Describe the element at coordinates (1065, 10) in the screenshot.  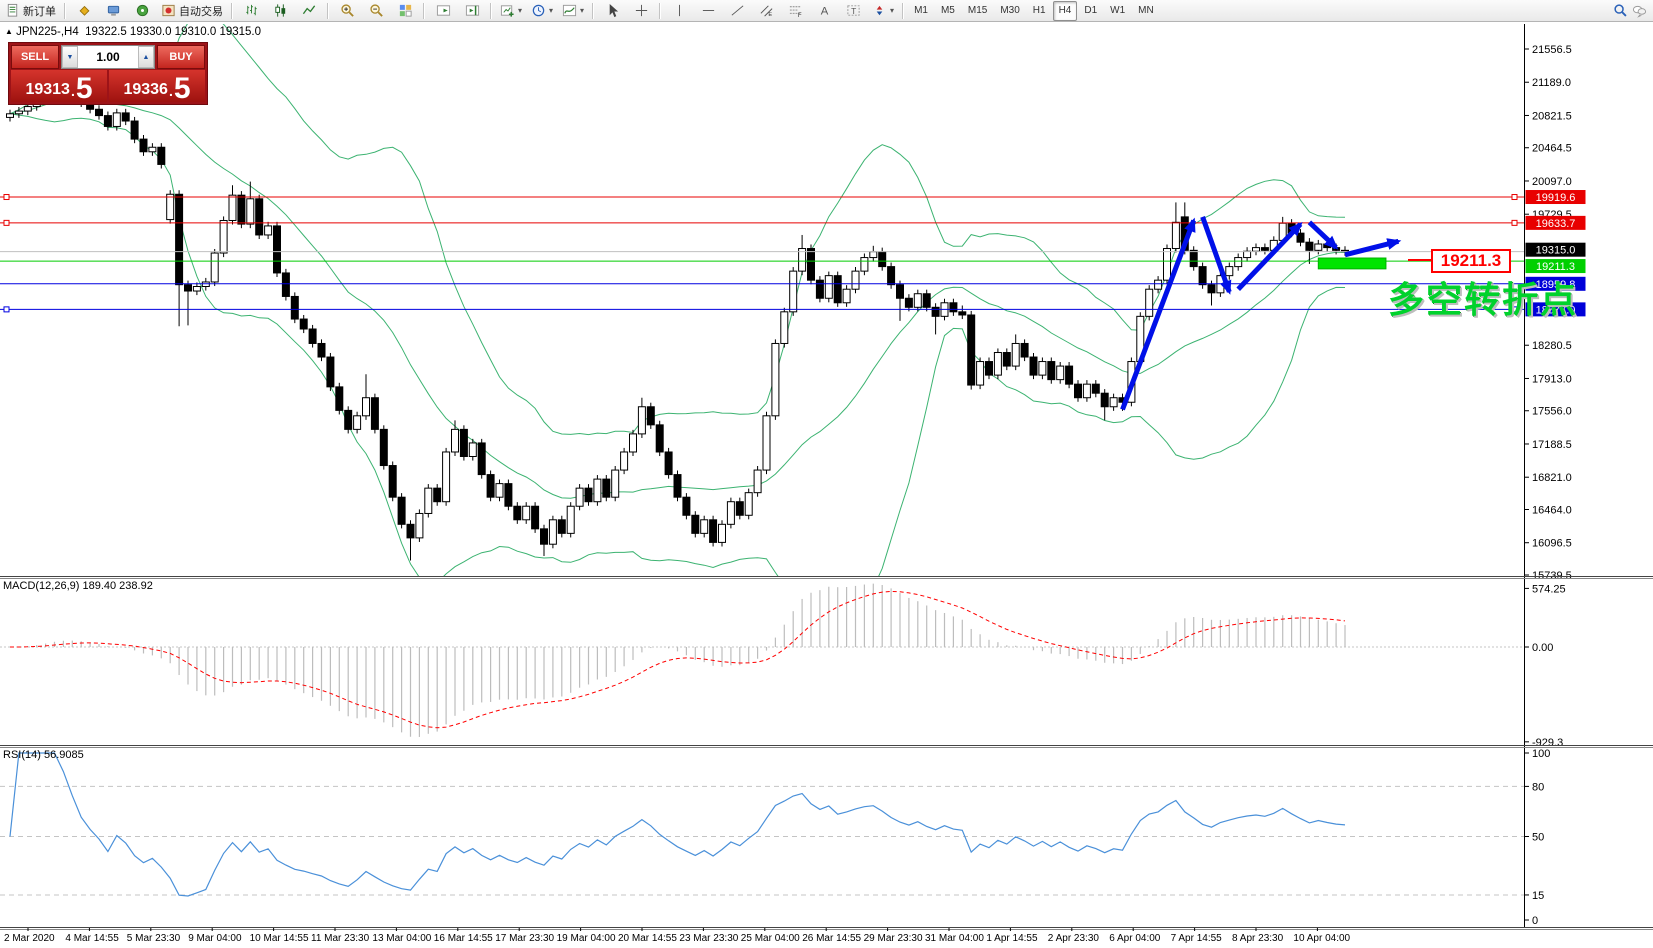
I see `tab-timeframe-h4: H4` at that location.